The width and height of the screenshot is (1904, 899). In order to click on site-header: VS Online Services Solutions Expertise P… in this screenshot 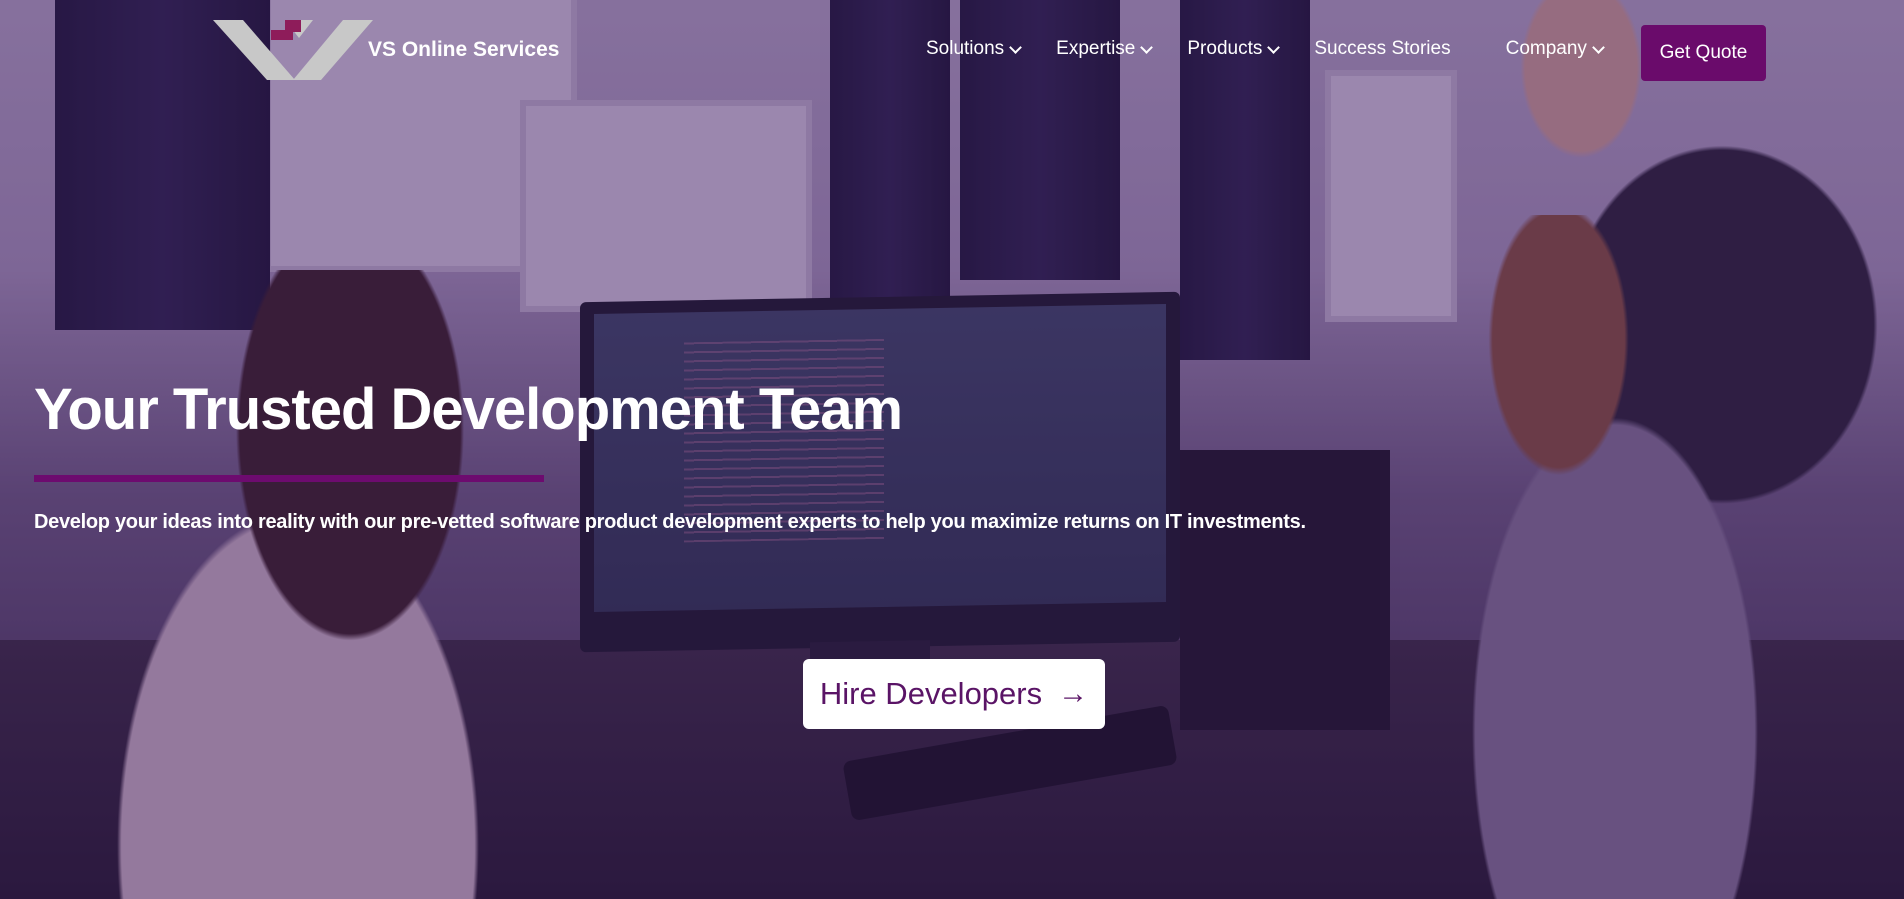, I will do `click(952, 50)`.